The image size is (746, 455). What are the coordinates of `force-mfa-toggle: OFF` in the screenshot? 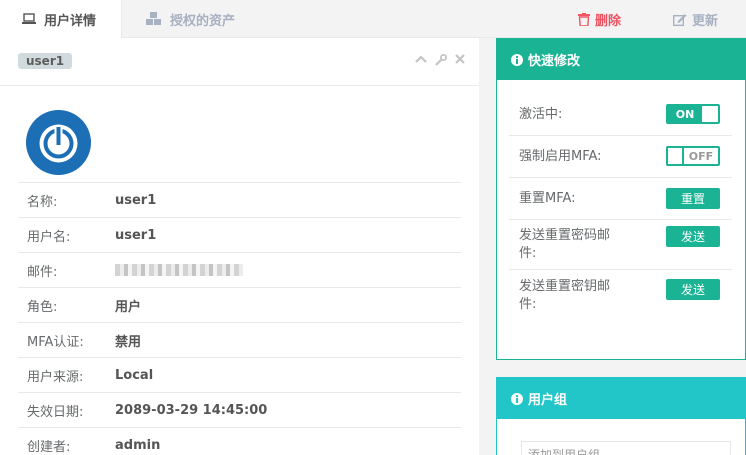 It's located at (693, 156).